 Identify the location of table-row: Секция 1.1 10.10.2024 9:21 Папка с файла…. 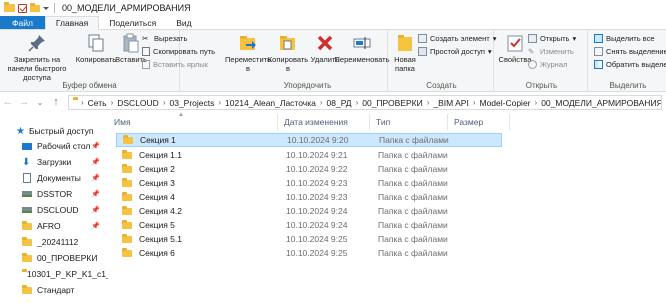
(309, 155).